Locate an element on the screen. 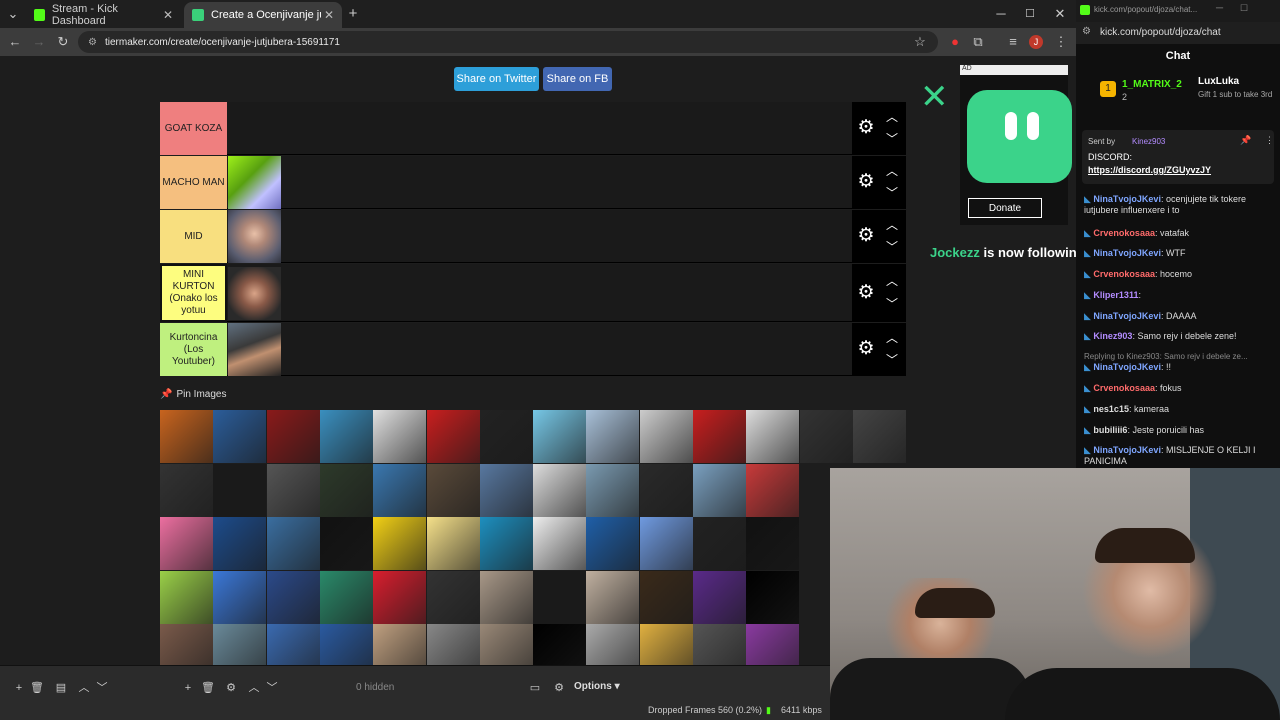  chat-username: Kinez903 is located at coordinates (1112, 336).